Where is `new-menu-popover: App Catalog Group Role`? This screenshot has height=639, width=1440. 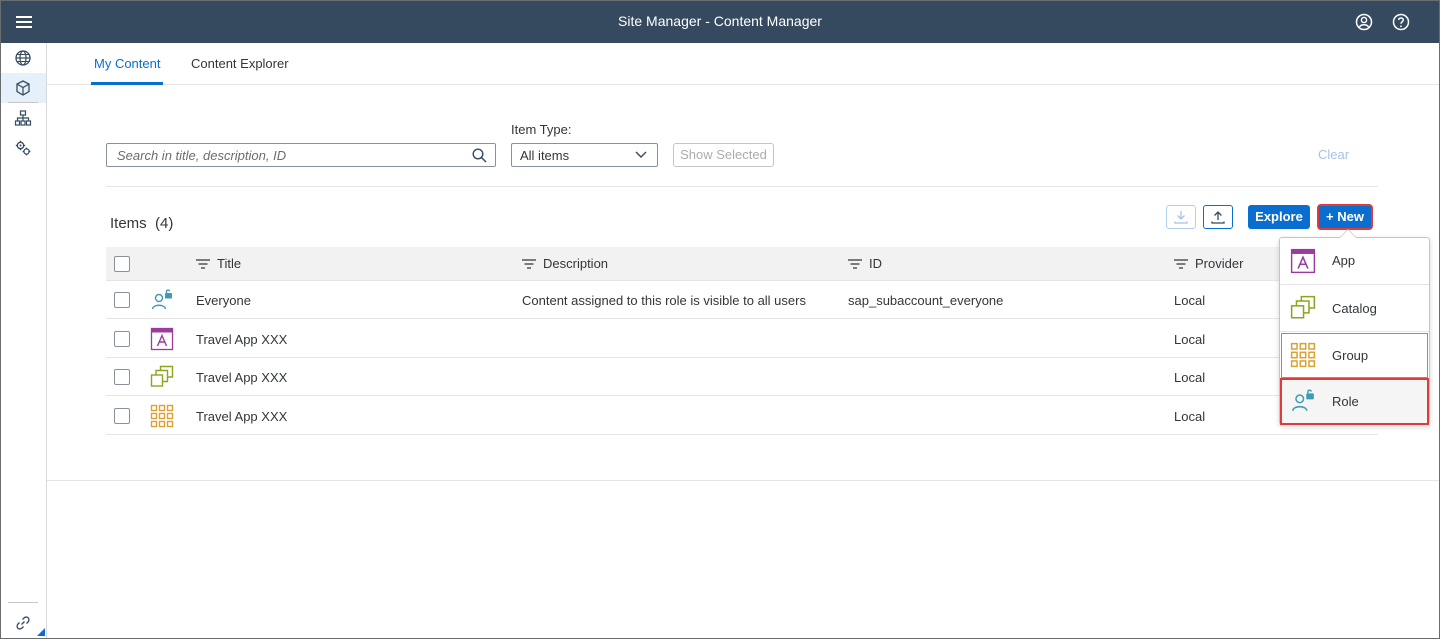 new-menu-popover: App Catalog Group Role is located at coordinates (1354, 331).